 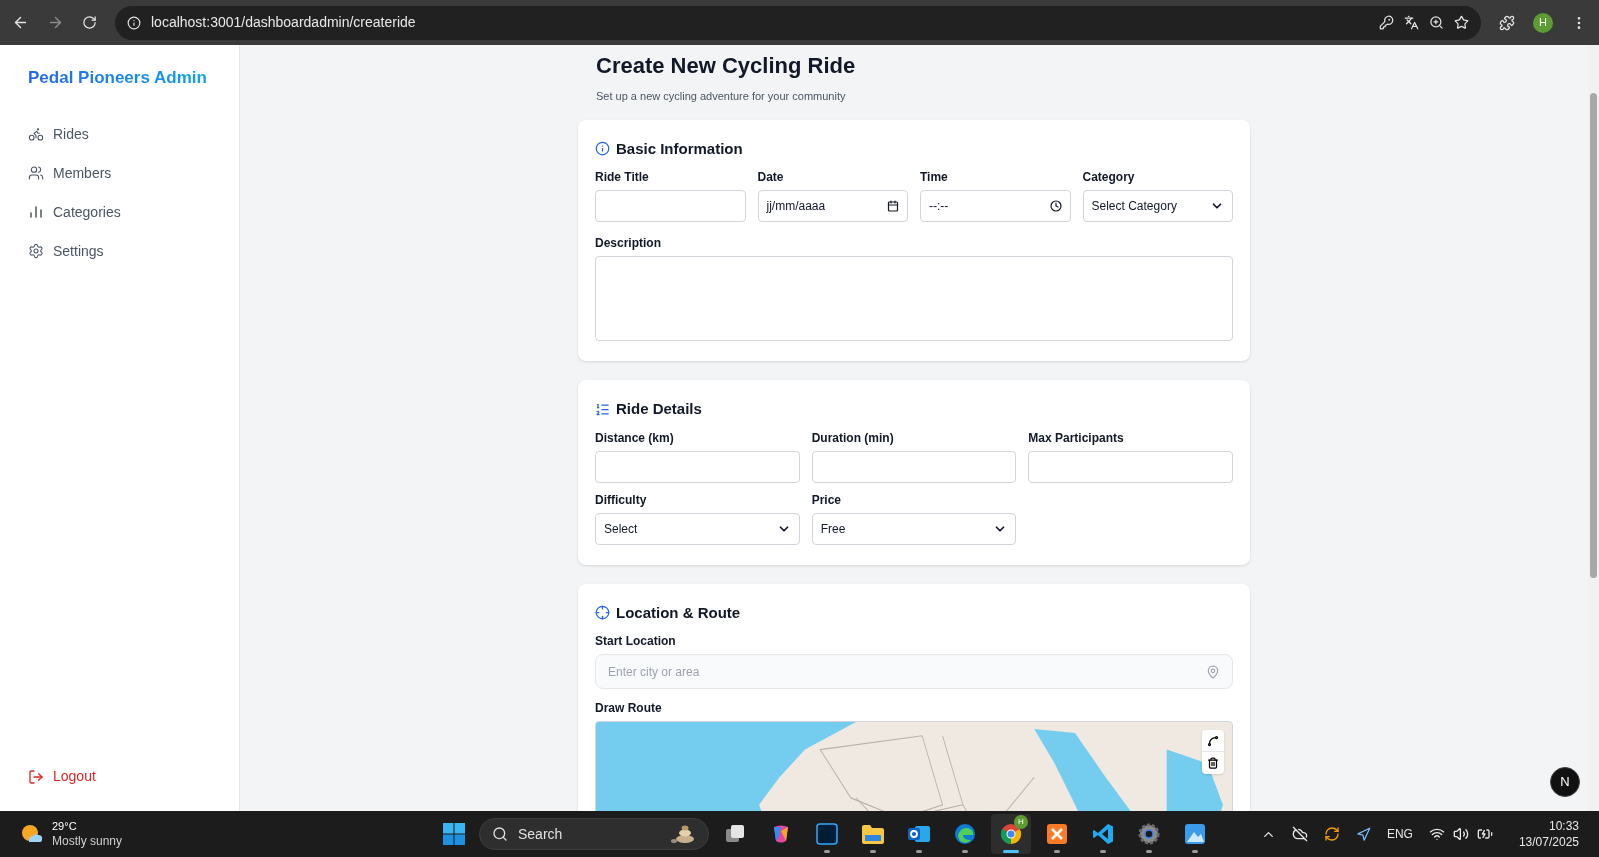 I want to click on page-subtitle: Set up a new cycling adventure for your community, so click(x=721, y=96).